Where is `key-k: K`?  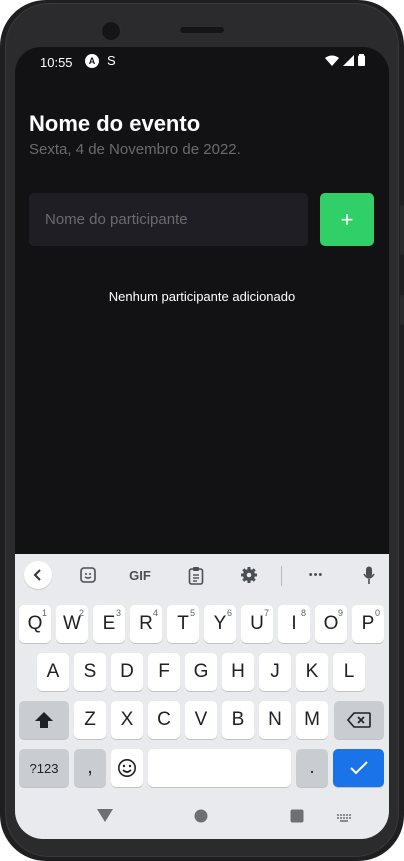
key-k: K is located at coordinates (312, 672).